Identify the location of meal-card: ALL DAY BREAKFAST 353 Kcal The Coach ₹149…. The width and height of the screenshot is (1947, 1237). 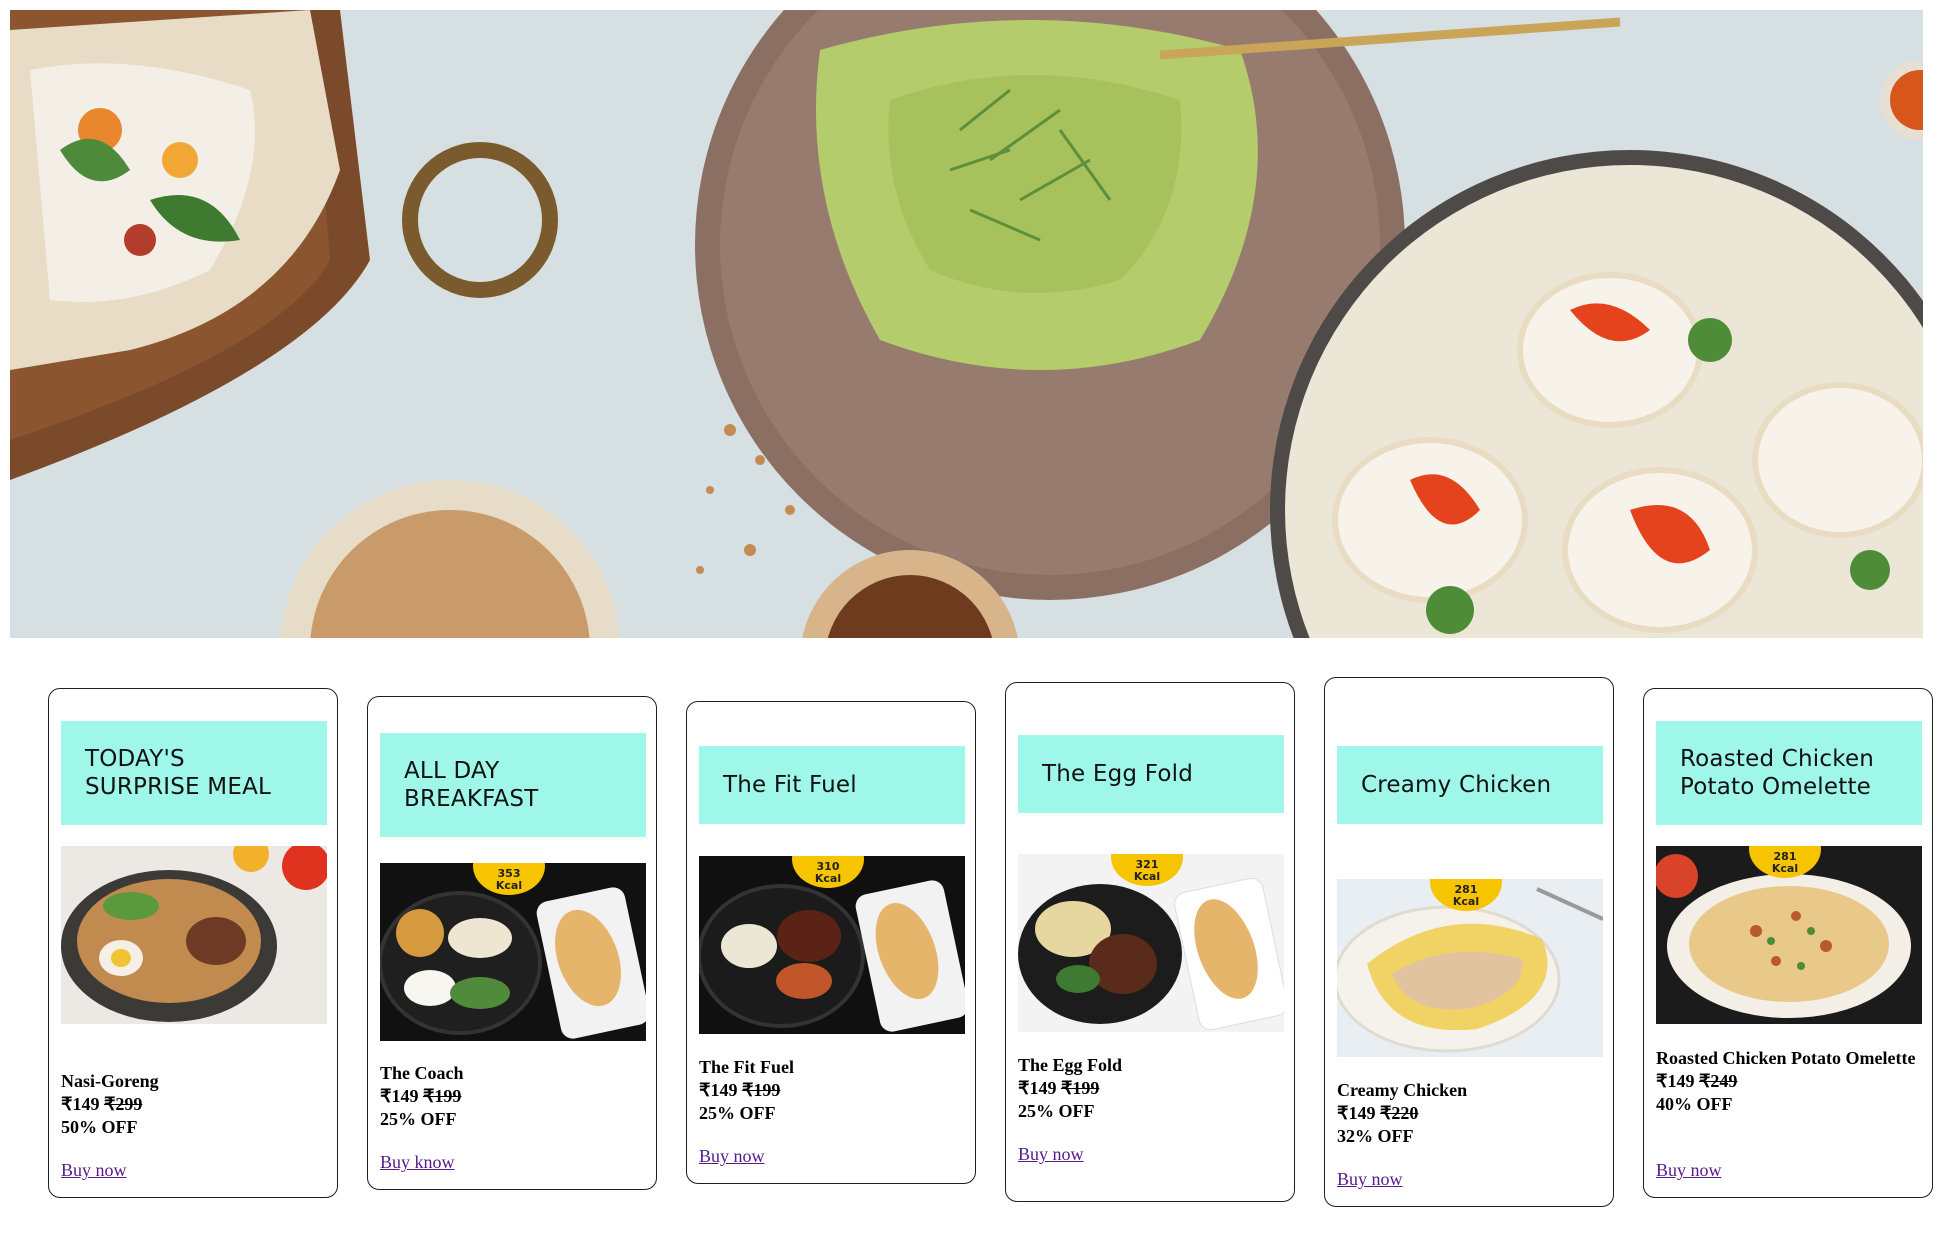
(512, 943).